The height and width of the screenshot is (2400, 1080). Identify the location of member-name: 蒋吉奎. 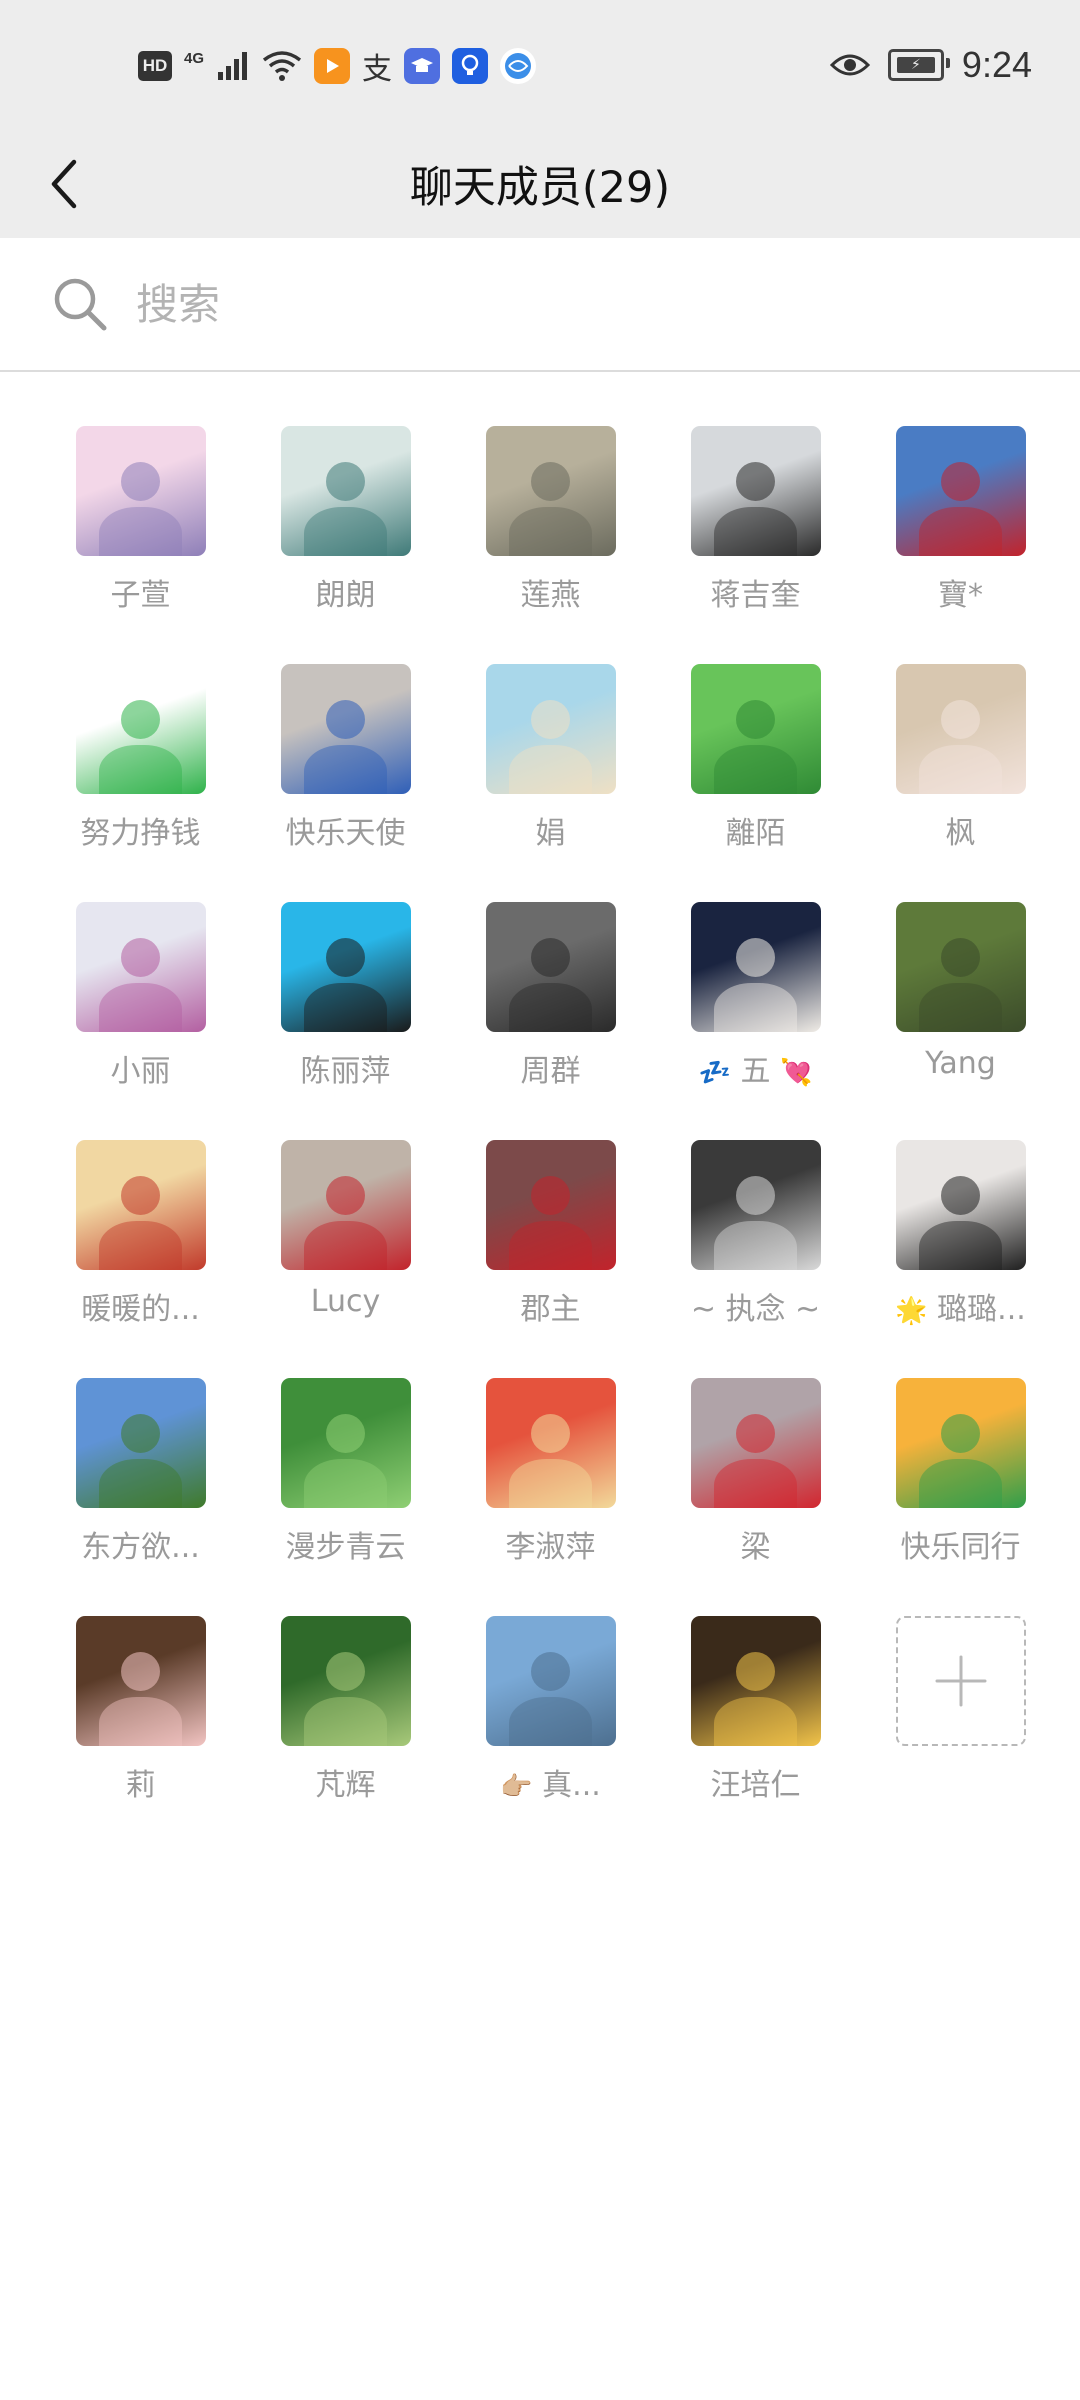
(756, 592).